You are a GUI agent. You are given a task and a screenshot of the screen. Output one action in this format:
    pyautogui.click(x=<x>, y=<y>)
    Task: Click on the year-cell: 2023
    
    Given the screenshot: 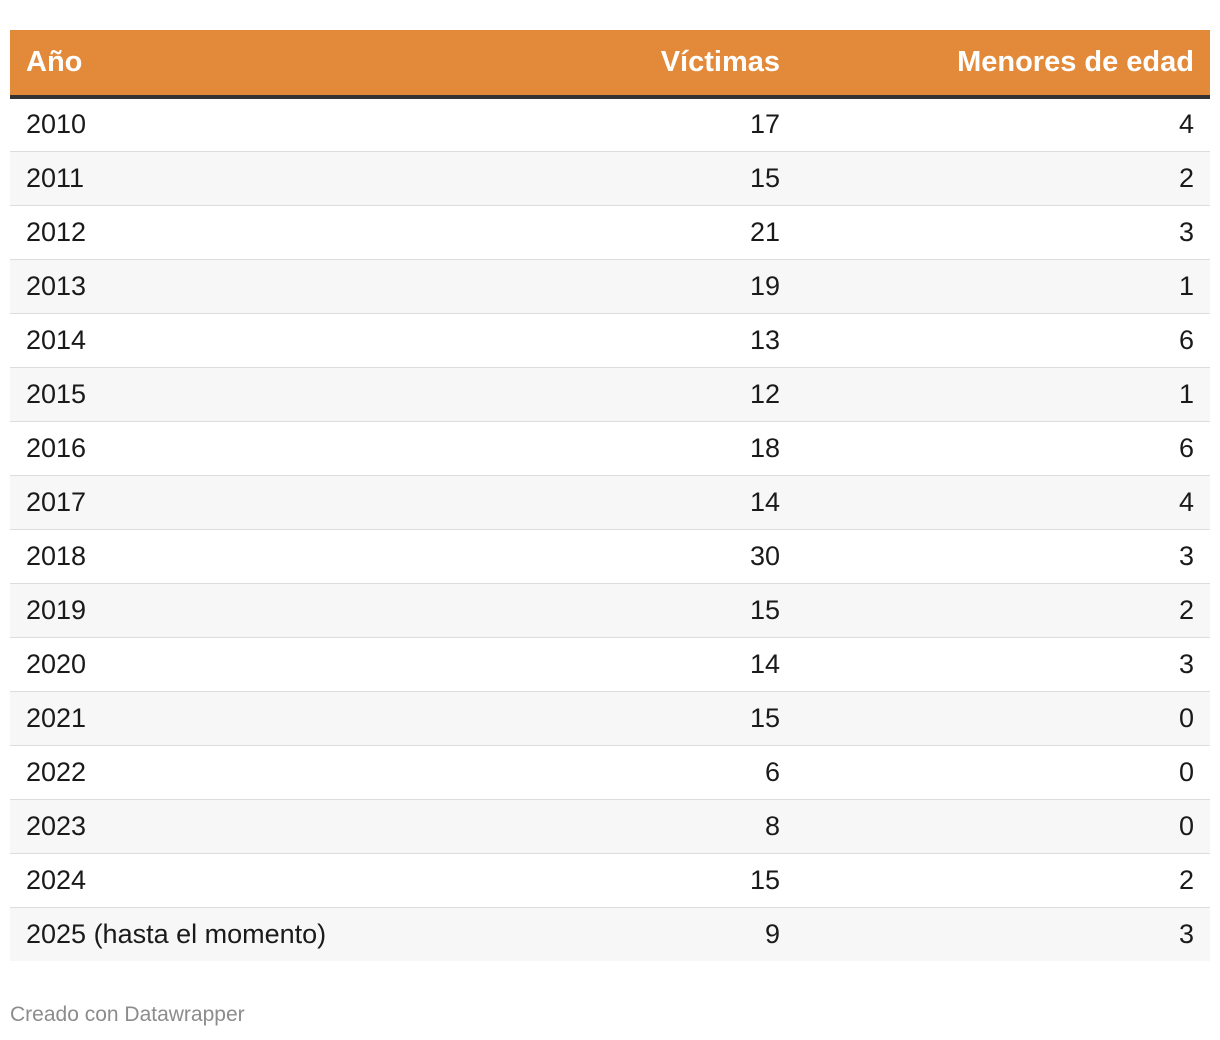 What is the action you would take?
    pyautogui.click(x=302, y=826)
    